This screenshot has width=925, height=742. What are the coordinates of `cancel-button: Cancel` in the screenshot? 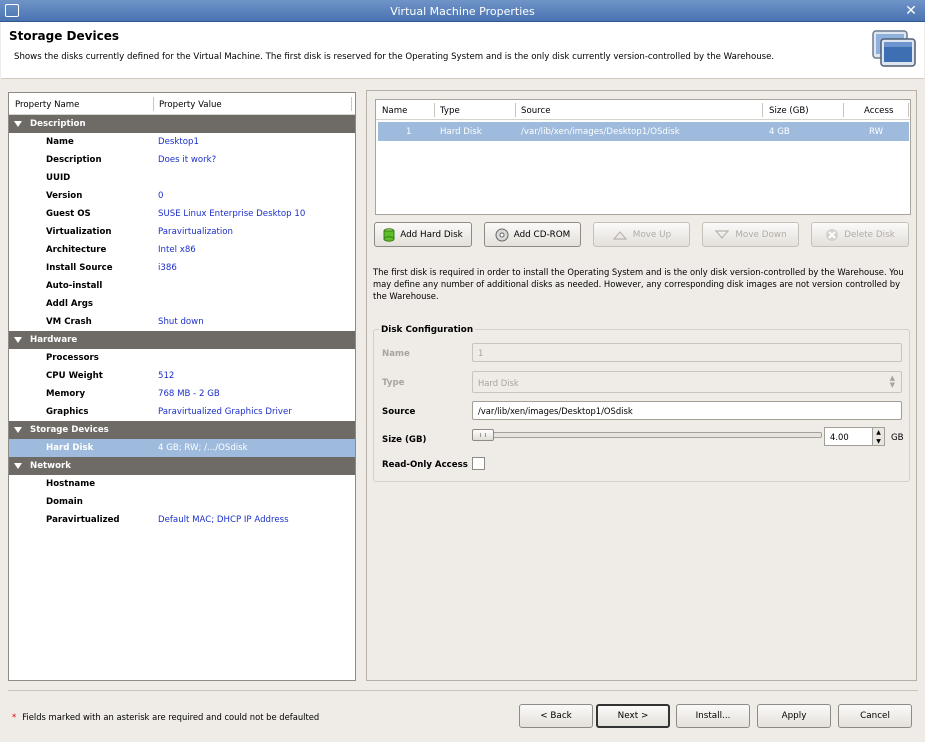 It's located at (875, 716).